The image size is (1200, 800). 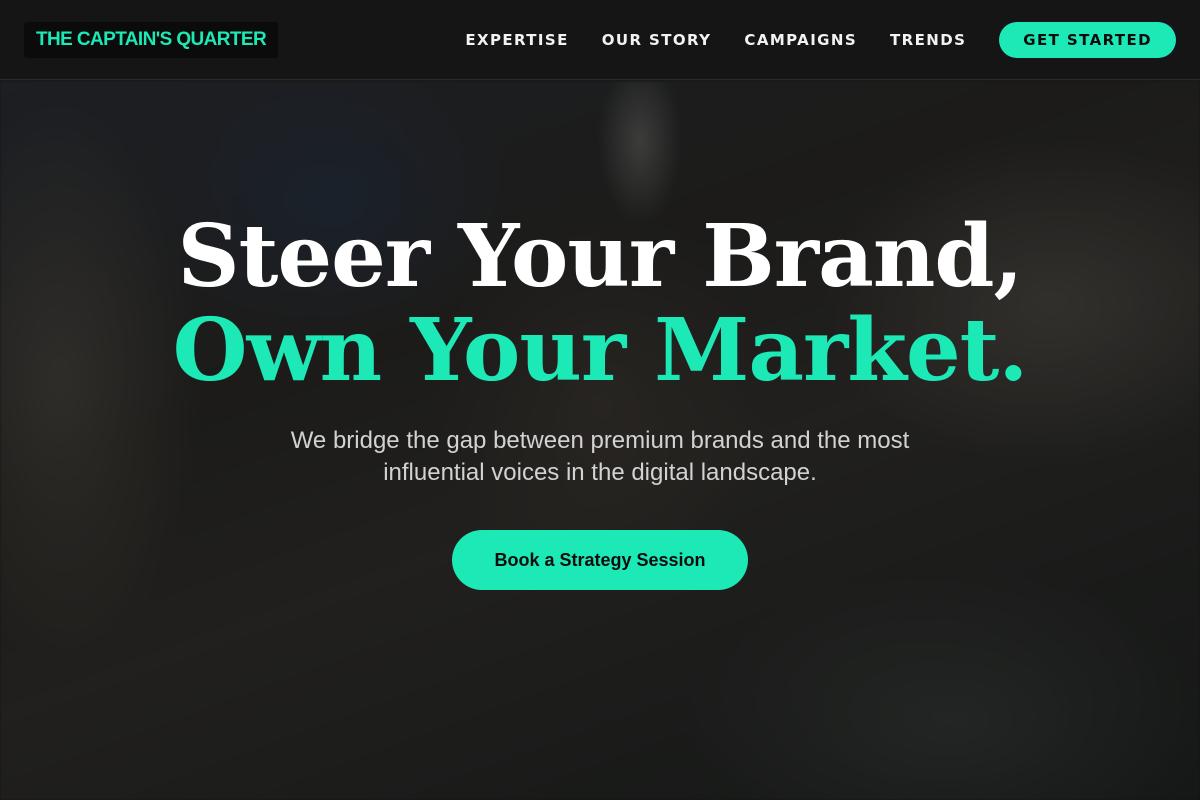 I want to click on brand-logo: THE CAPTAIN'S QUARTER, so click(x=151, y=39).